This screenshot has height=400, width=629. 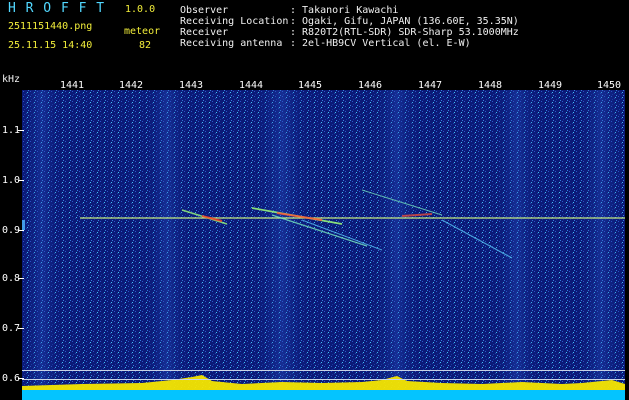 What do you see at coordinates (344, 10) in the screenshot?
I see `observer-value: : Takanori Kawachi` at bounding box center [344, 10].